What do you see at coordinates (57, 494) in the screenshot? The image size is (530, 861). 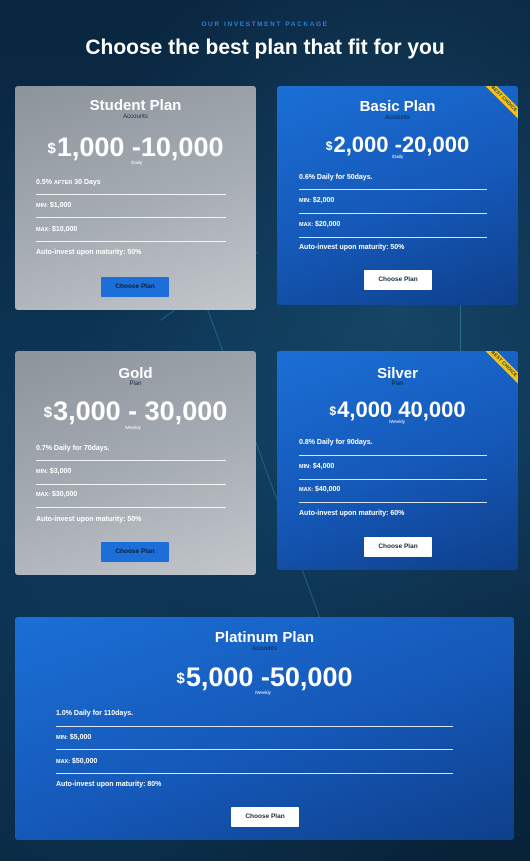 I see `feature-max: MAX: $30,000` at bounding box center [57, 494].